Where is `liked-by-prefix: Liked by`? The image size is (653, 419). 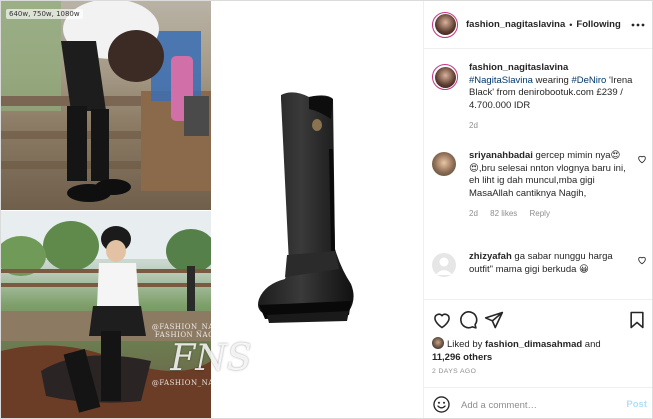
liked-by-prefix: Liked by is located at coordinates (466, 344).